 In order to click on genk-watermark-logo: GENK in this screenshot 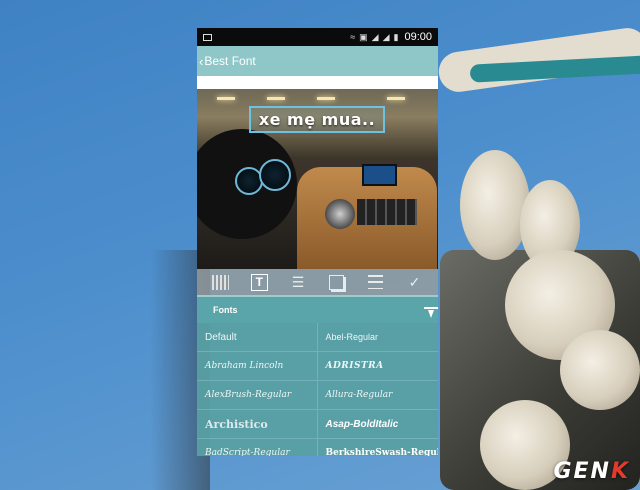, I will do `click(591, 471)`.